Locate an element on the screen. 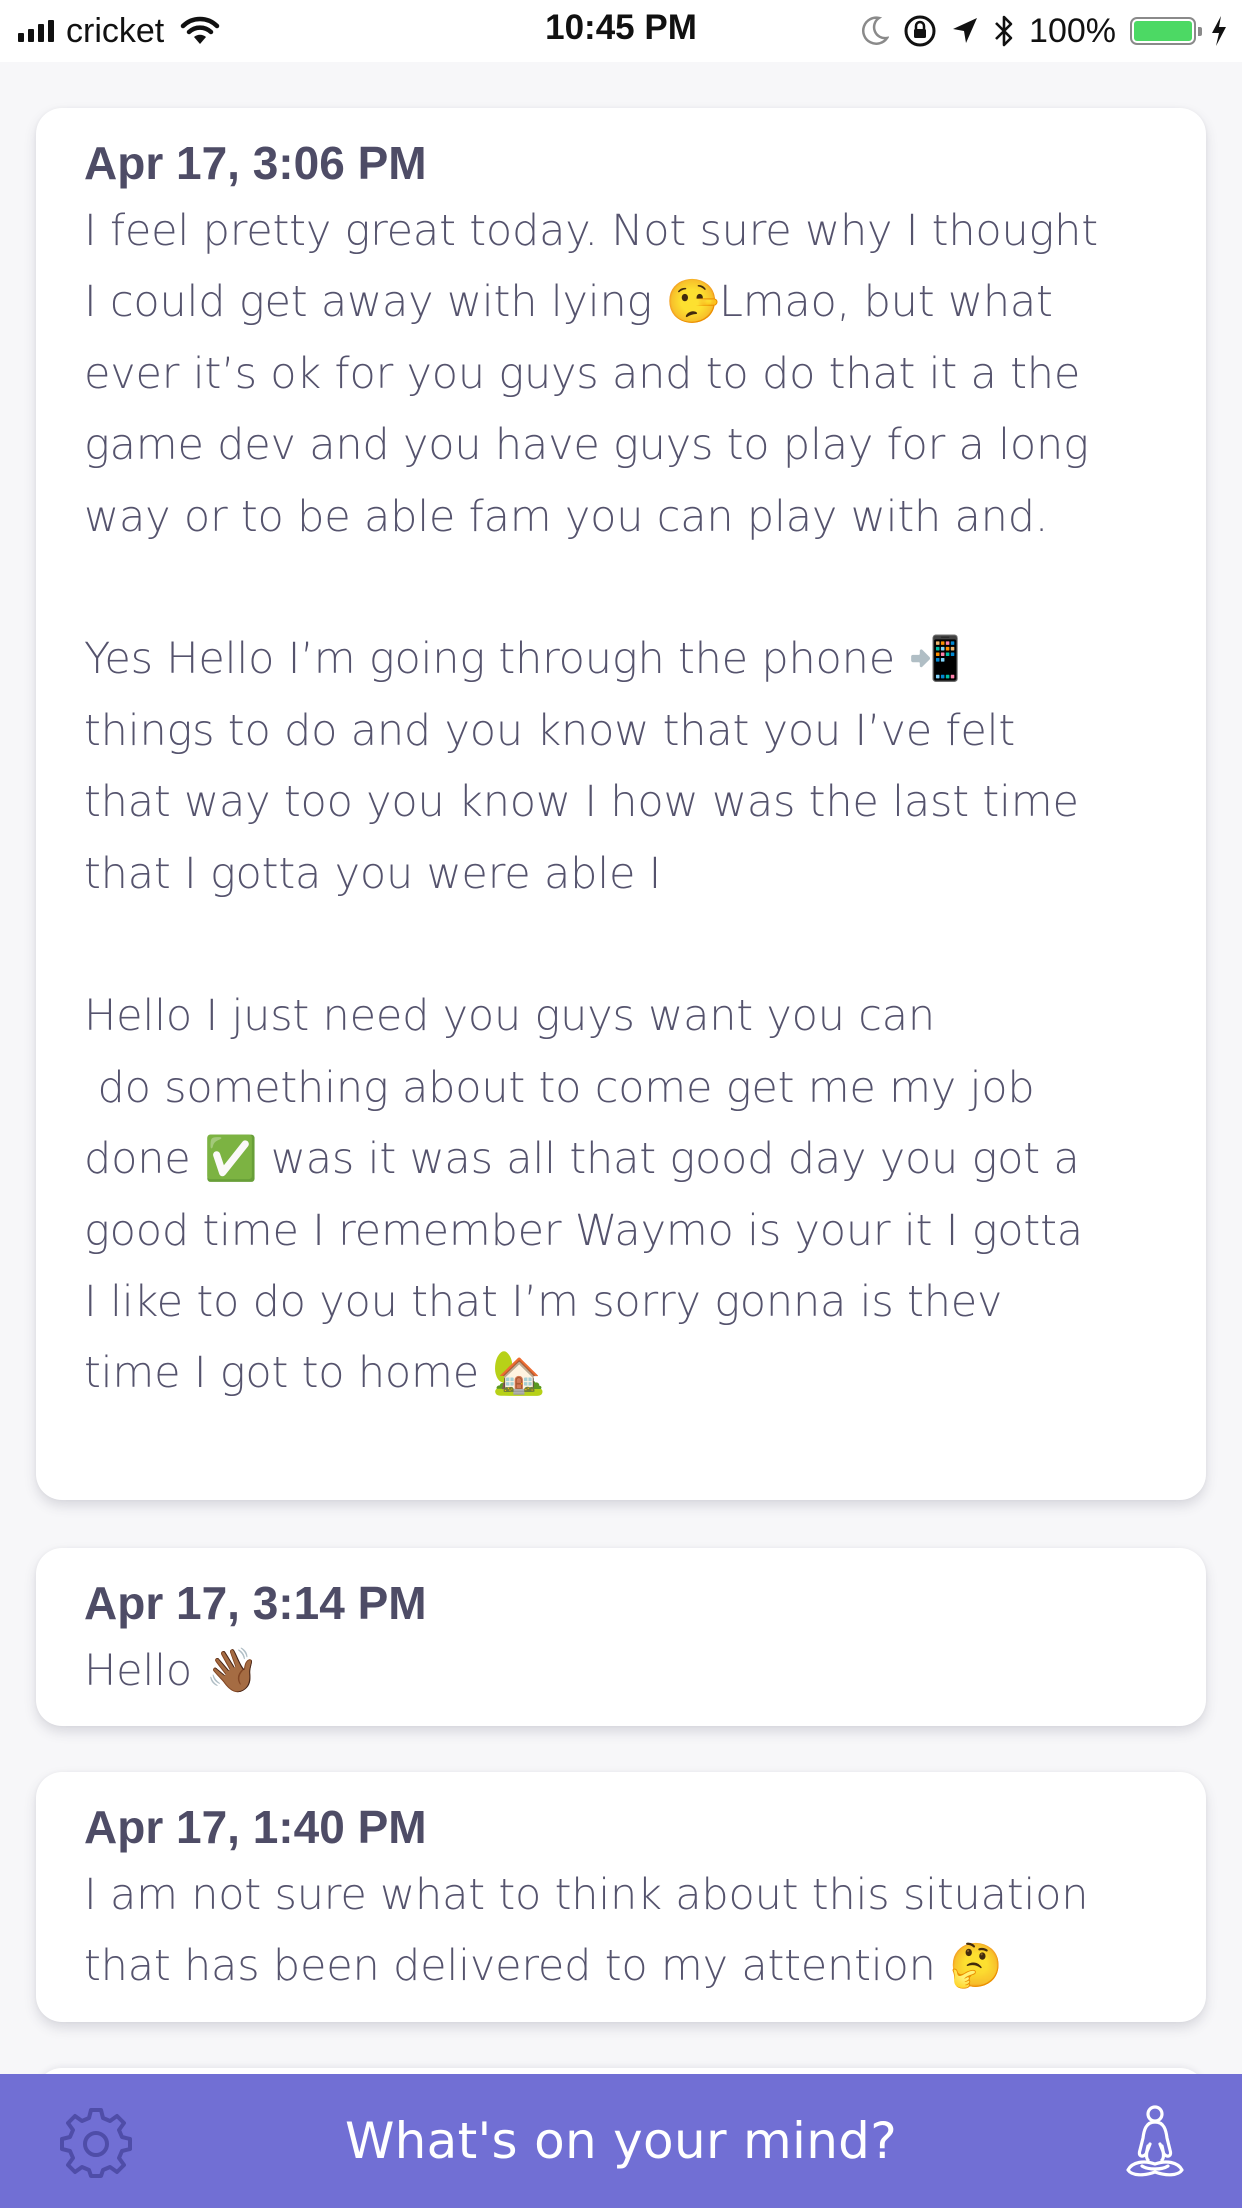 The width and height of the screenshot is (1242, 2208). meditation-icon is located at coordinates (1155, 2142).